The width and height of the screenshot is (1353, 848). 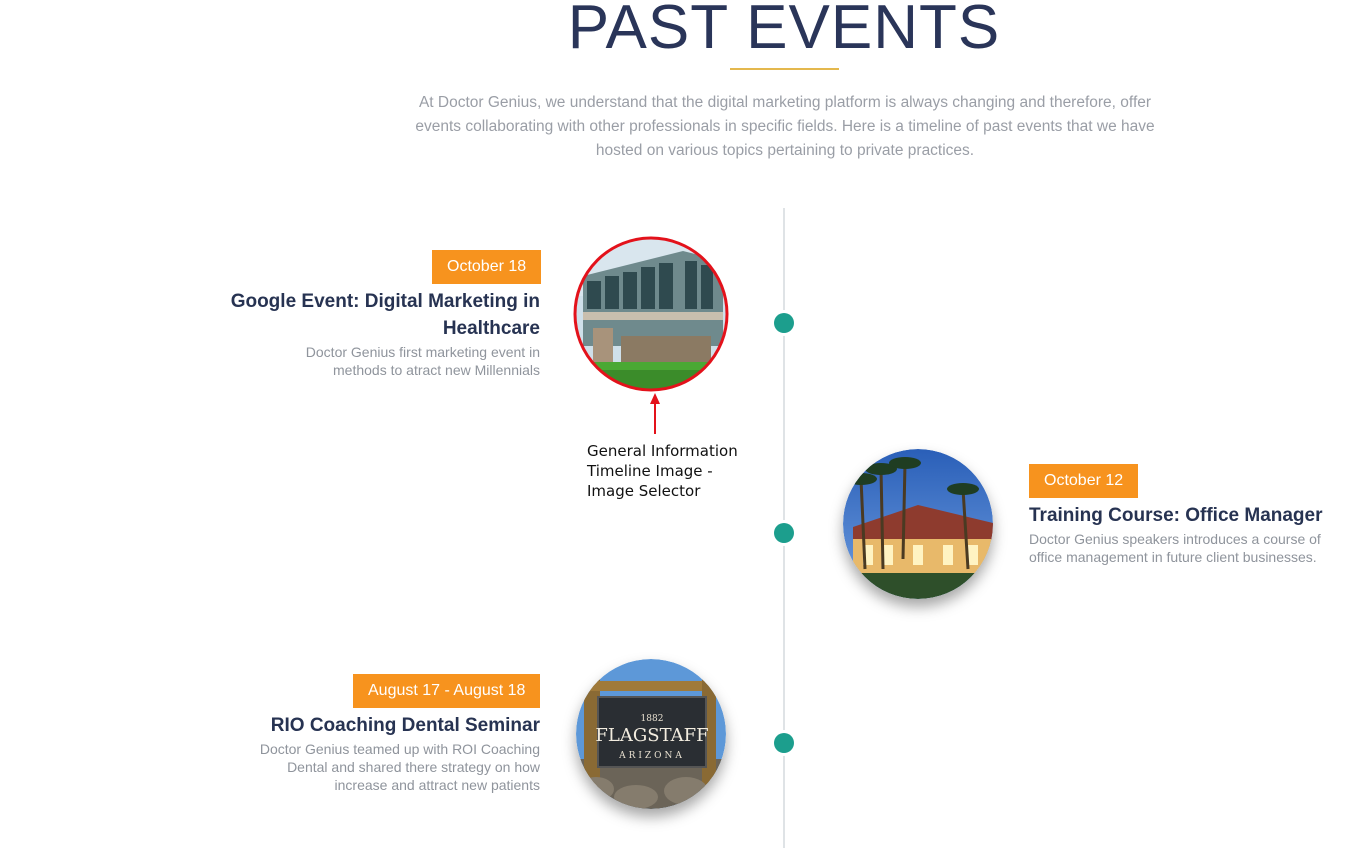 What do you see at coordinates (784, 69) in the screenshot?
I see `title-divider` at bounding box center [784, 69].